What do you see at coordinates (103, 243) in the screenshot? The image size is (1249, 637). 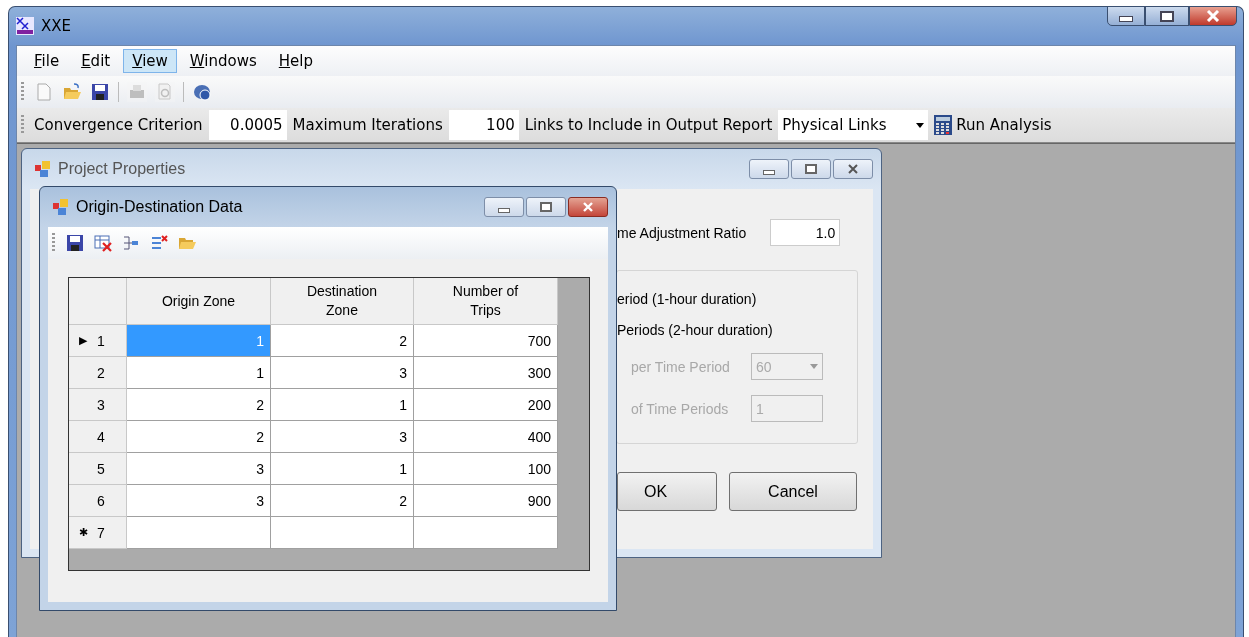 I see `table-delete-icon` at bounding box center [103, 243].